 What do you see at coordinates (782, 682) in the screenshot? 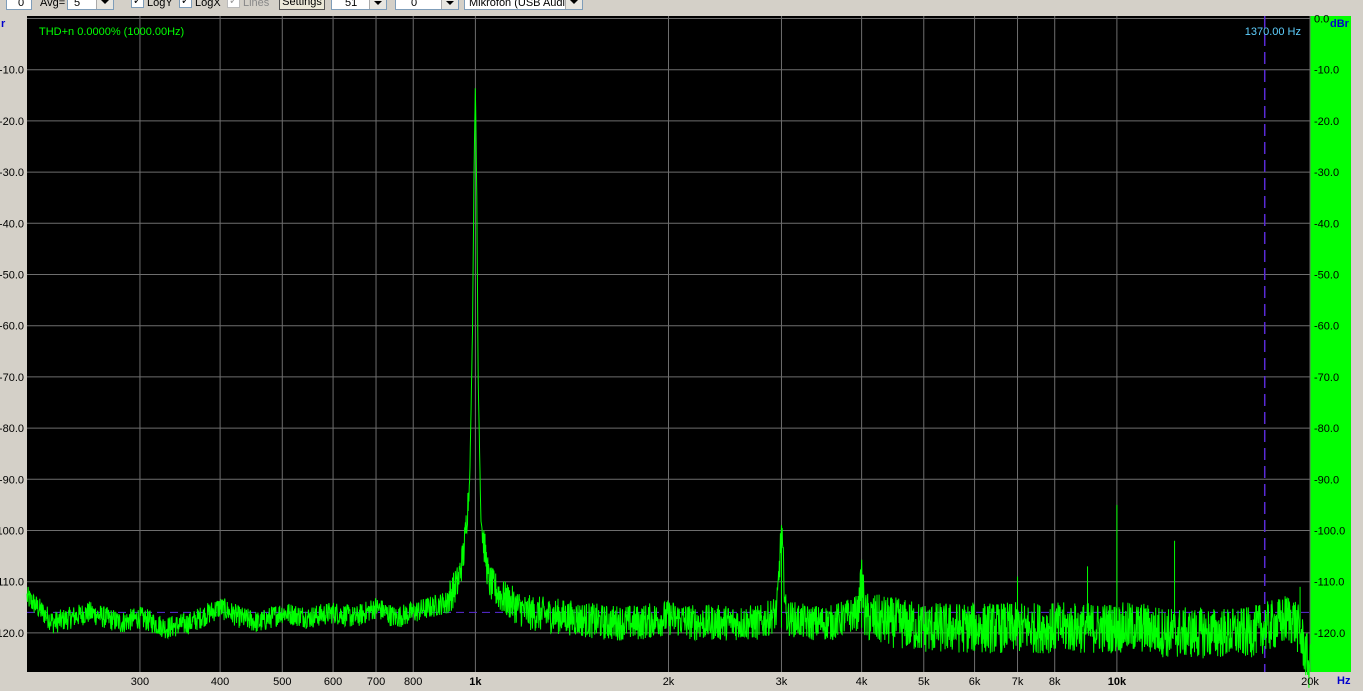
I see `x-tick-label: 3k` at bounding box center [782, 682].